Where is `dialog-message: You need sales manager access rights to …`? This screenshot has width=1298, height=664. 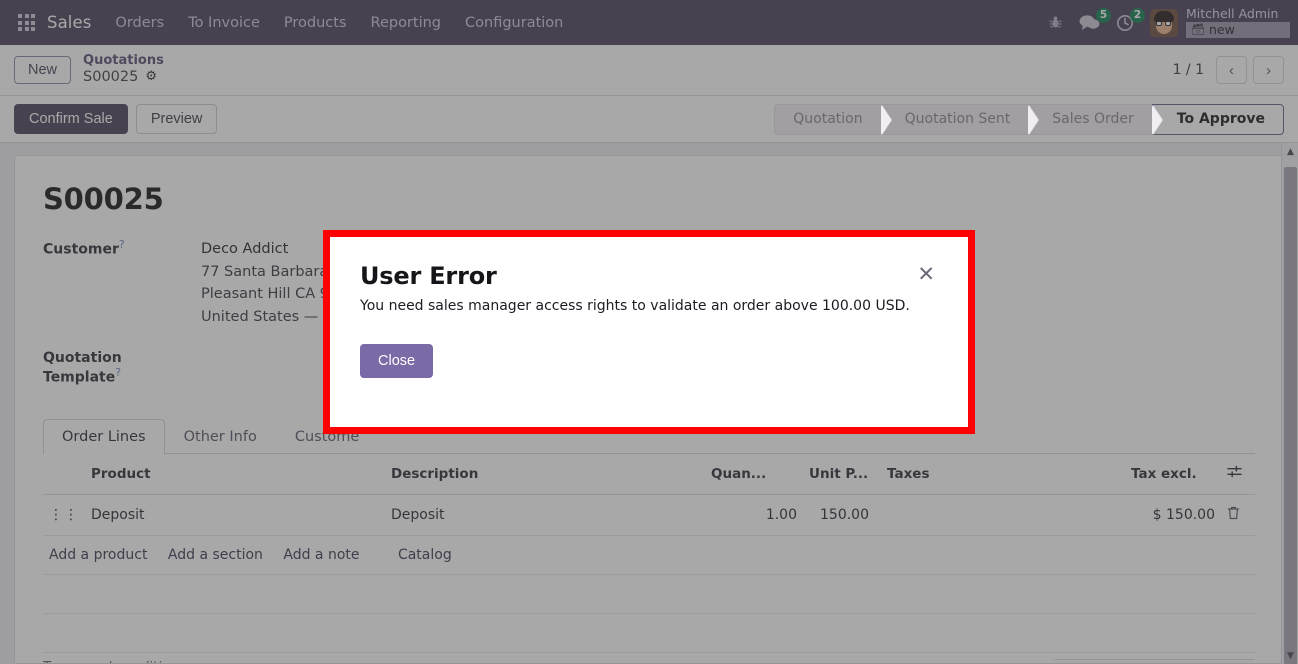
dialog-message: You need sales manager access rights to … is located at coordinates (635, 306).